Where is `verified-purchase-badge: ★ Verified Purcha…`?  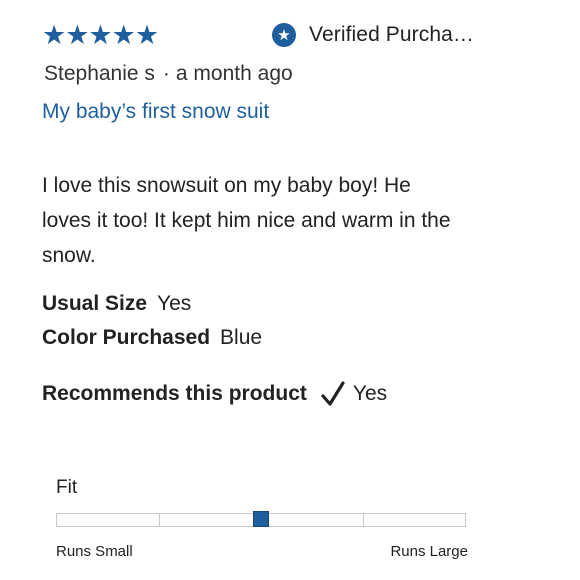
verified-purchase-badge: ★ Verified Purcha… is located at coordinates (373, 35).